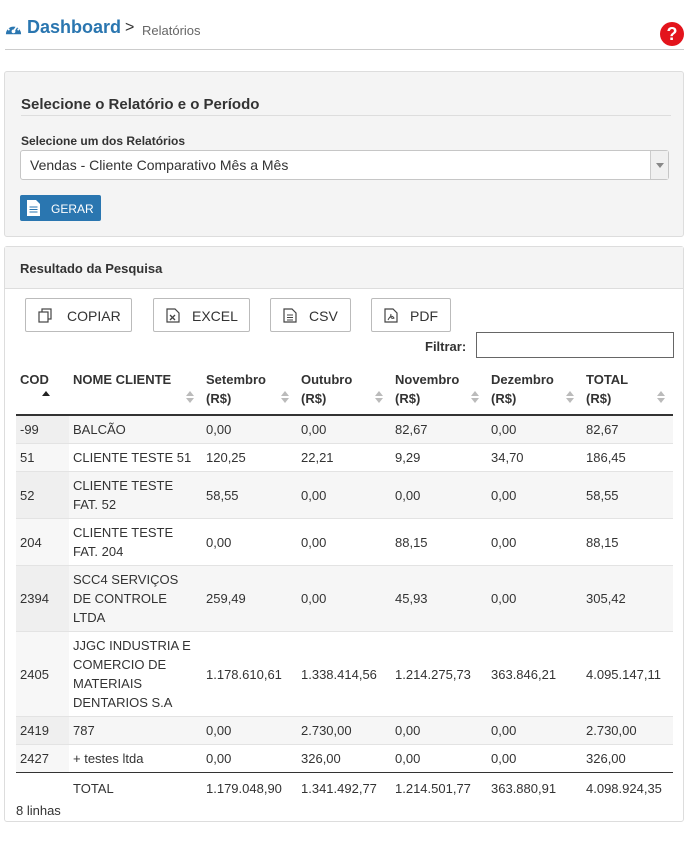  Describe the element at coordinates (140, 104) in the screenshot. I see `panel-title: Selecione o Relatório e o Período` at that location.